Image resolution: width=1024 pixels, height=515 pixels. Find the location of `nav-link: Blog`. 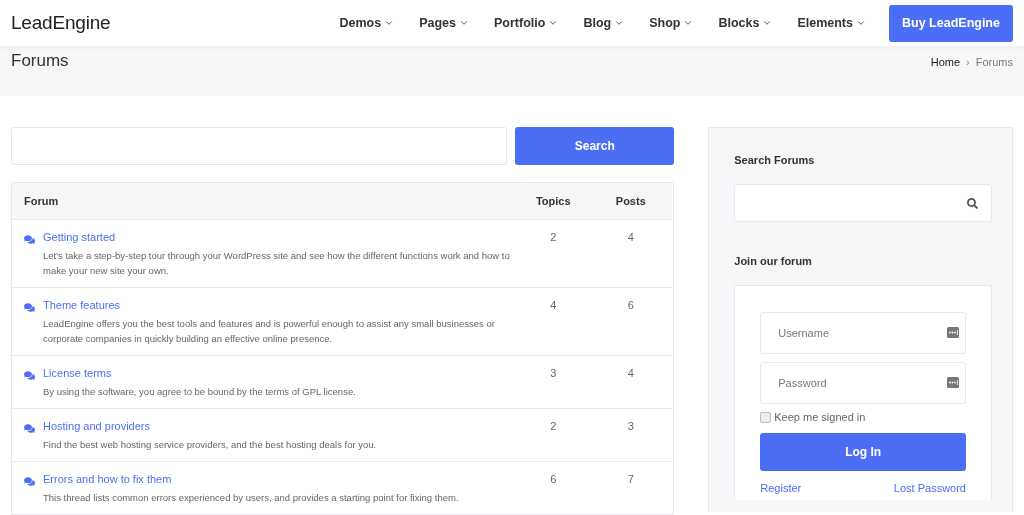

nav-link: Blog is located at coordinates (604, 23).